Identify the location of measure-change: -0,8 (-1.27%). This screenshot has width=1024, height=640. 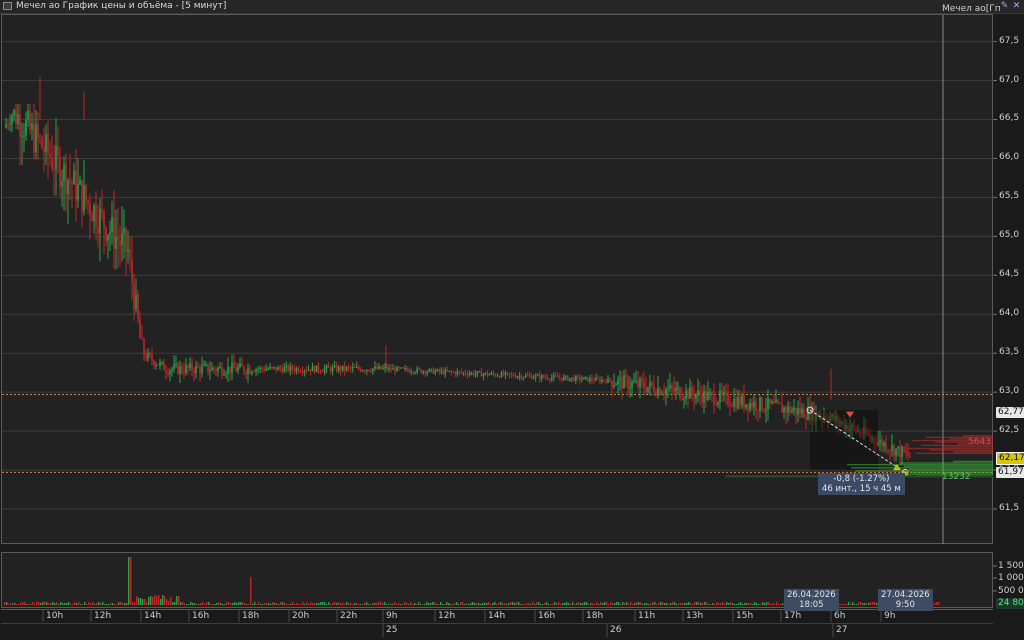
(861, 479).